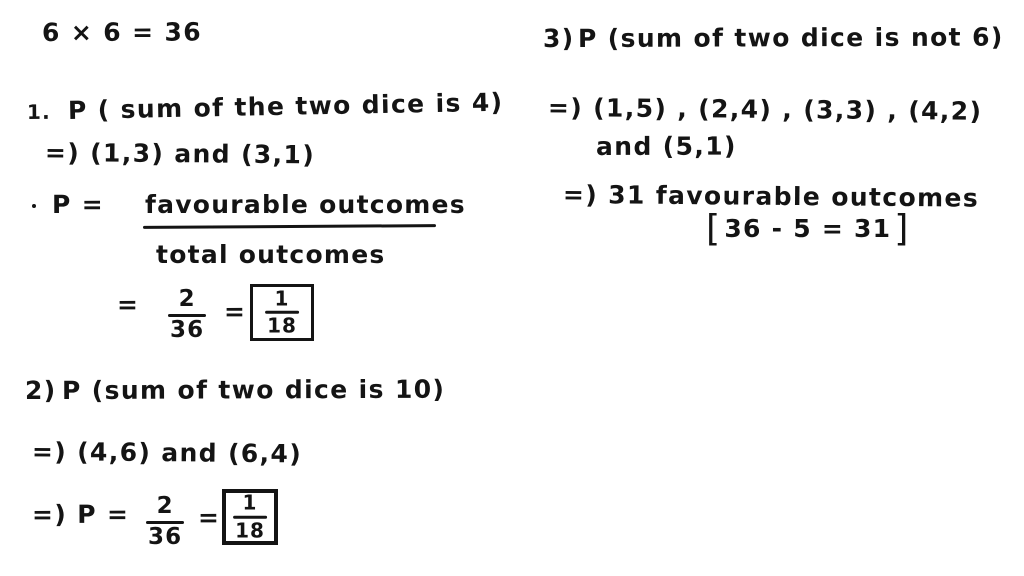 This screenshot has width=1024, height=576. Describe the element at coordinates (271, 254) in the screenshot. I see `formula-denominator: total outcomes` at that location.